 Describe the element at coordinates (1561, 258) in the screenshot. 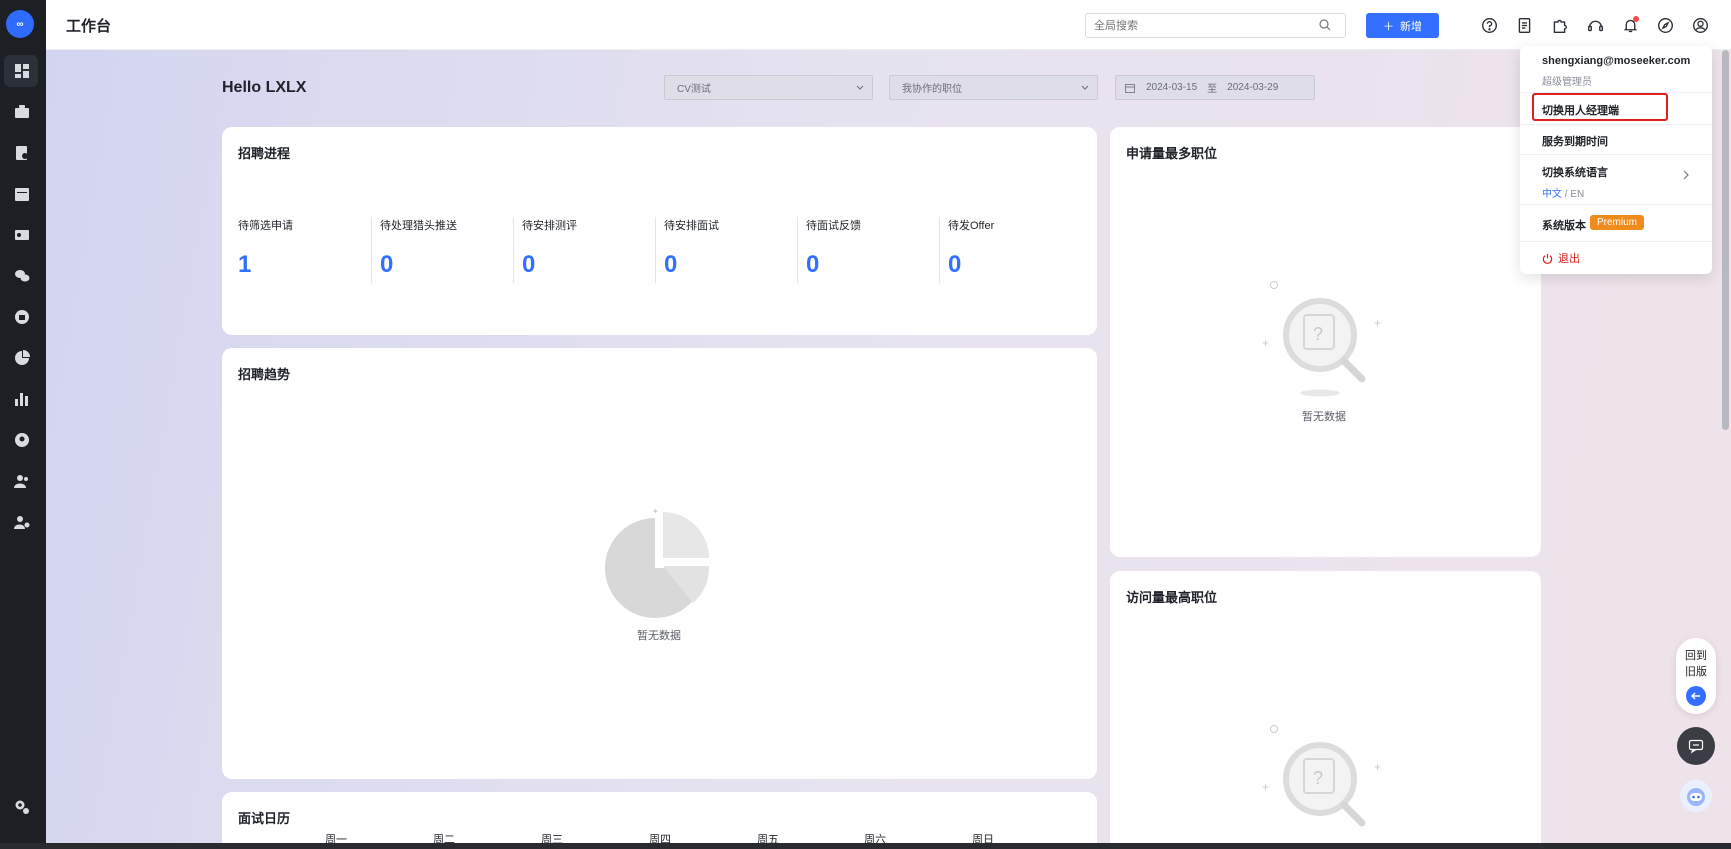

I see `logout-item: 退出` at that location.